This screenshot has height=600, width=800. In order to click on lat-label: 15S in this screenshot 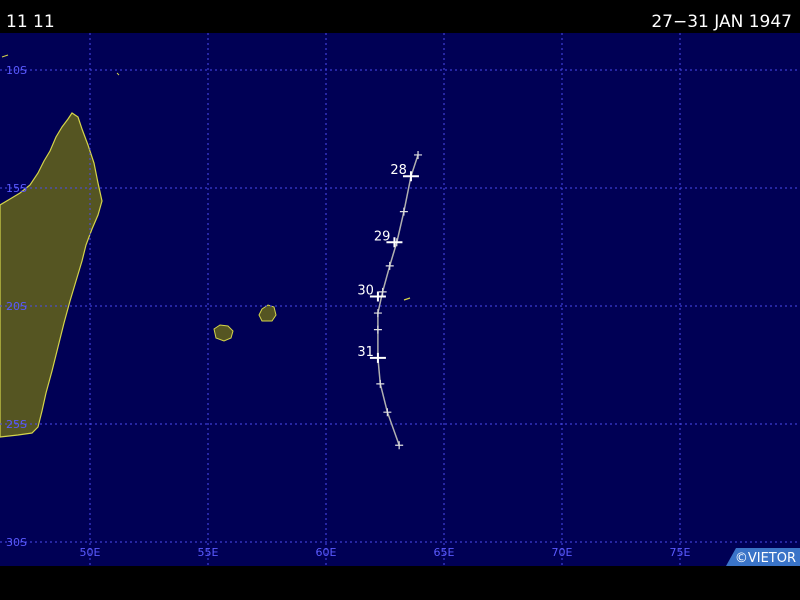, I will do `click(16, 188)`.